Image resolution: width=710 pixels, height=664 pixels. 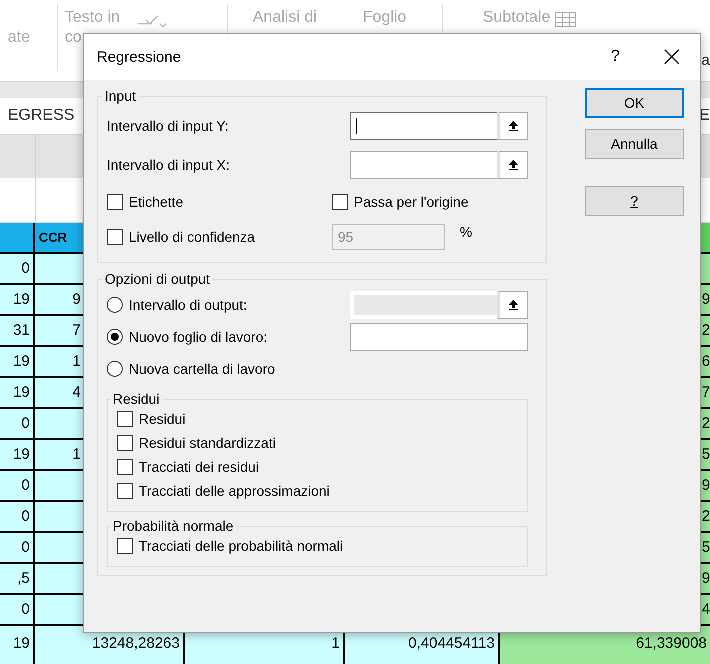 I want to click on table-cell: 31, so click(x=17, y=331).